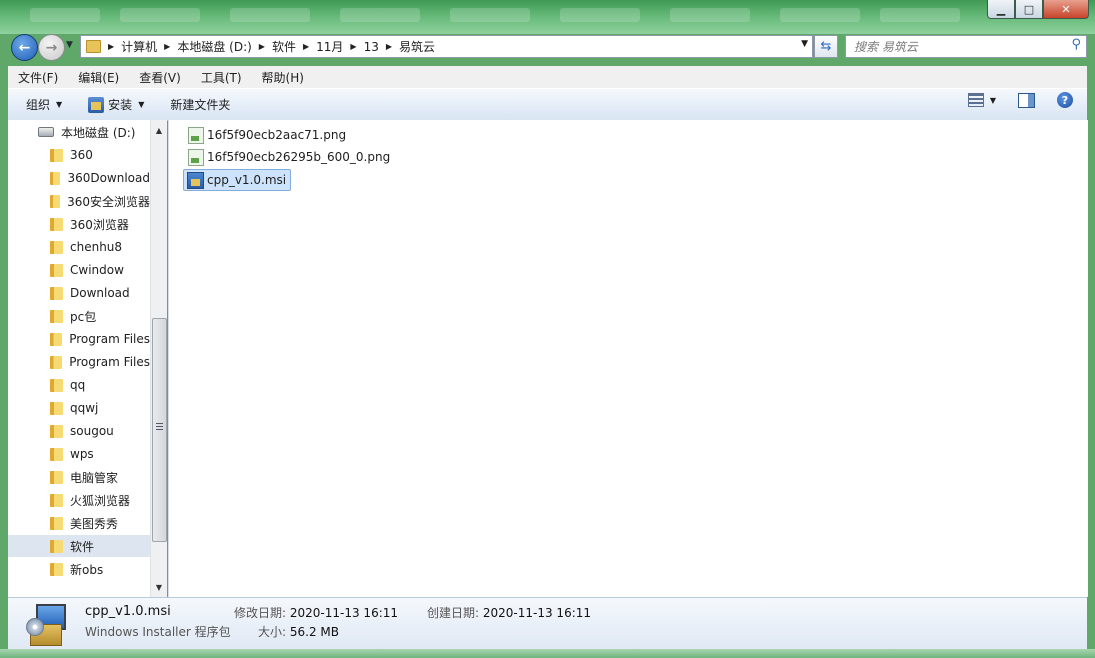 This screenshot has width=1095, height=658. I want to click on install-label: 安装, so click(120, 105).